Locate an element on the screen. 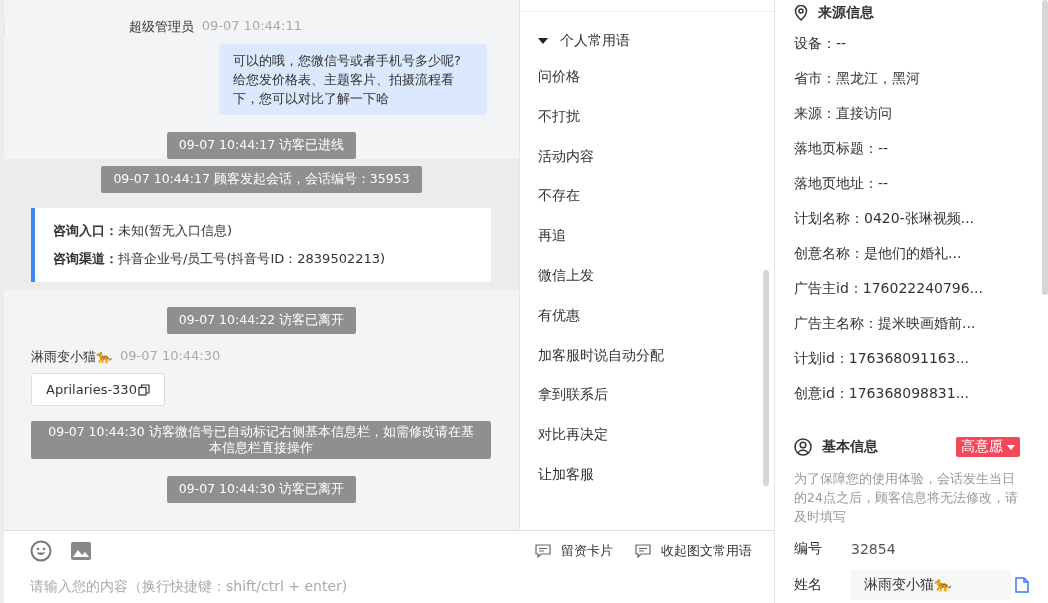  system-notice: 09-07 10:44:22 访客已离开 is located at coordinates (261, 320).